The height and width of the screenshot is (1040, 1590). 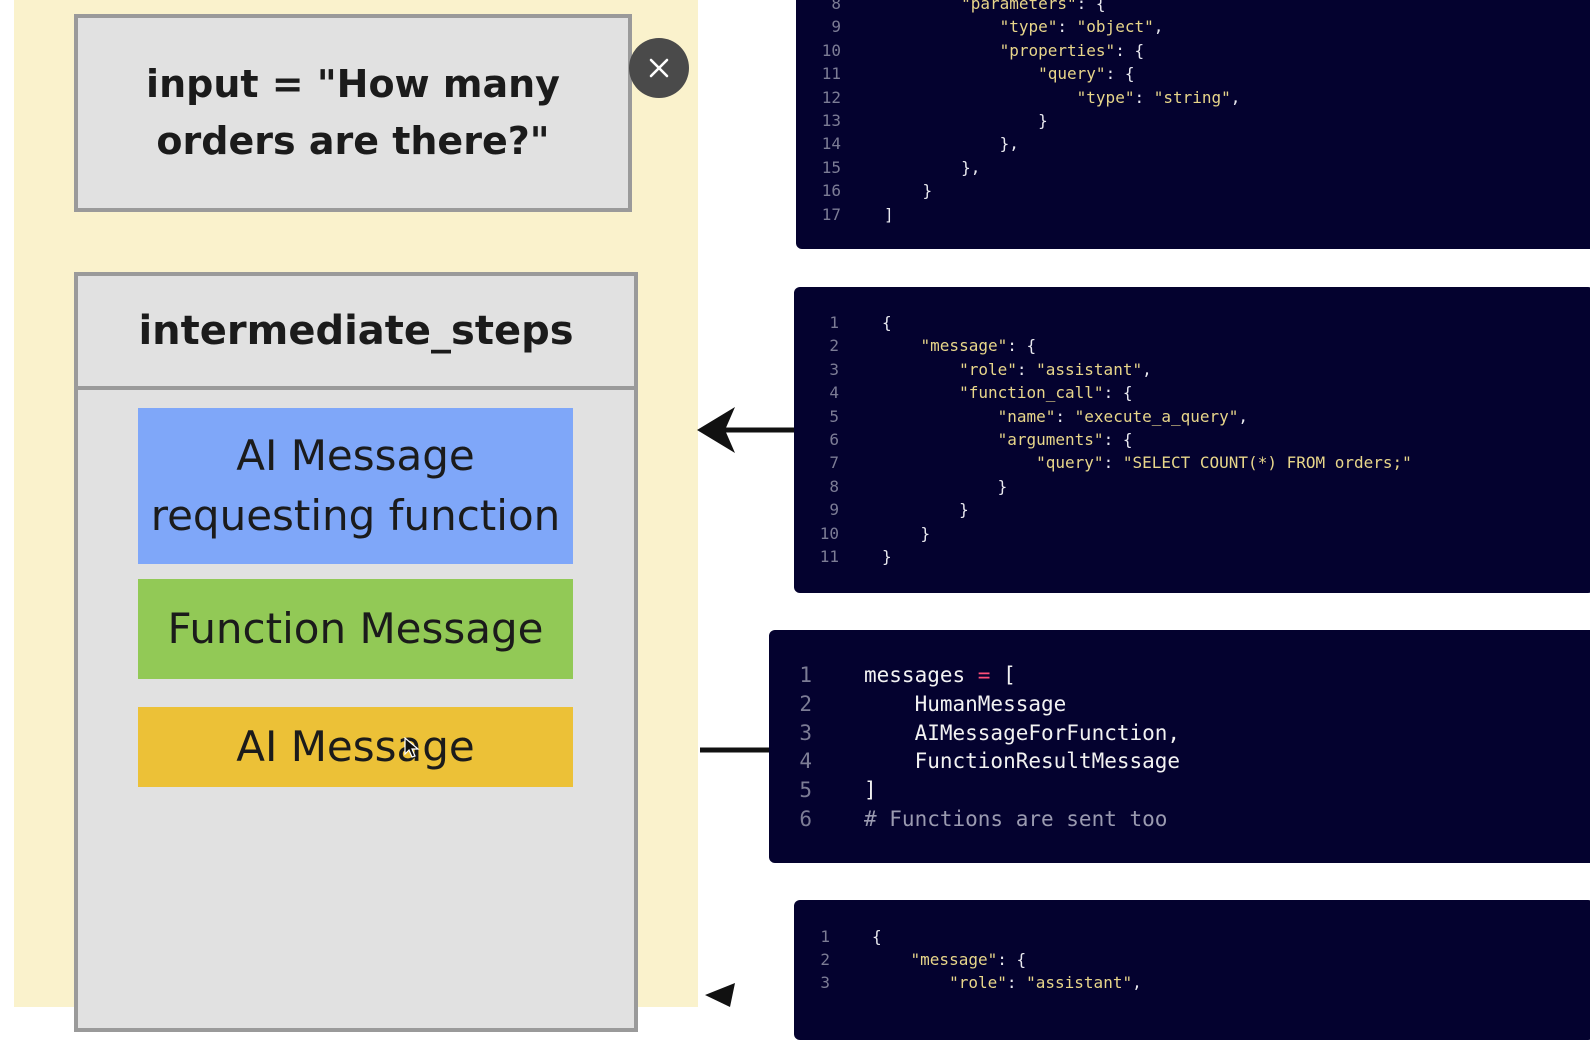 I want to click on line-number: 7, so click(x=834, y=463).